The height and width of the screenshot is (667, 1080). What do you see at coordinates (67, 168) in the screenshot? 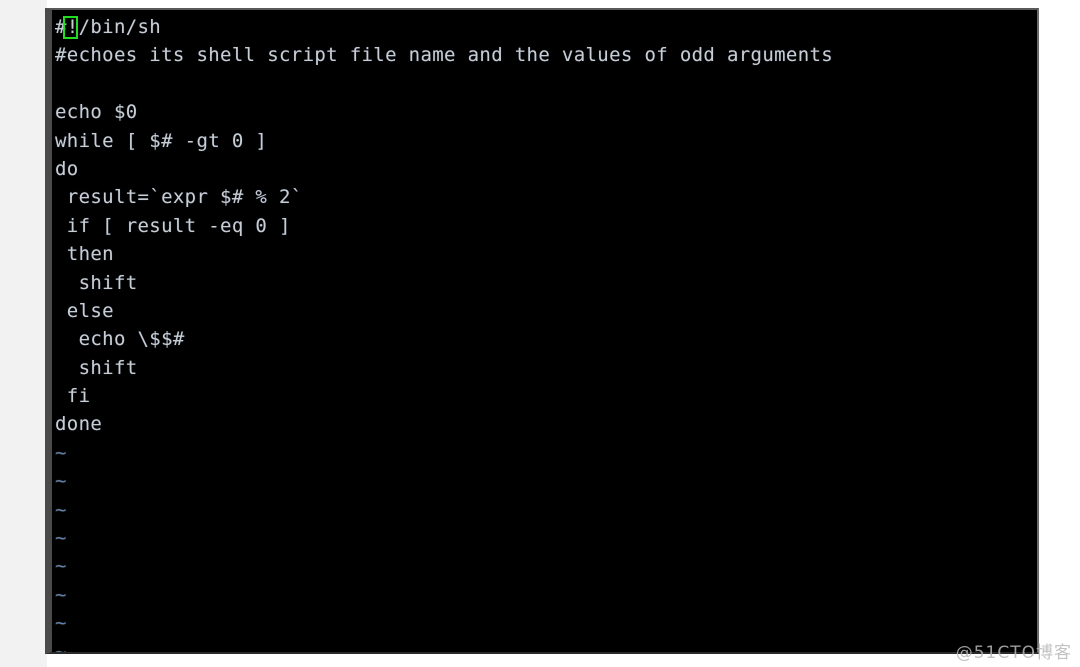
I see `terminal-line: do` at bounding box center [67, 168].